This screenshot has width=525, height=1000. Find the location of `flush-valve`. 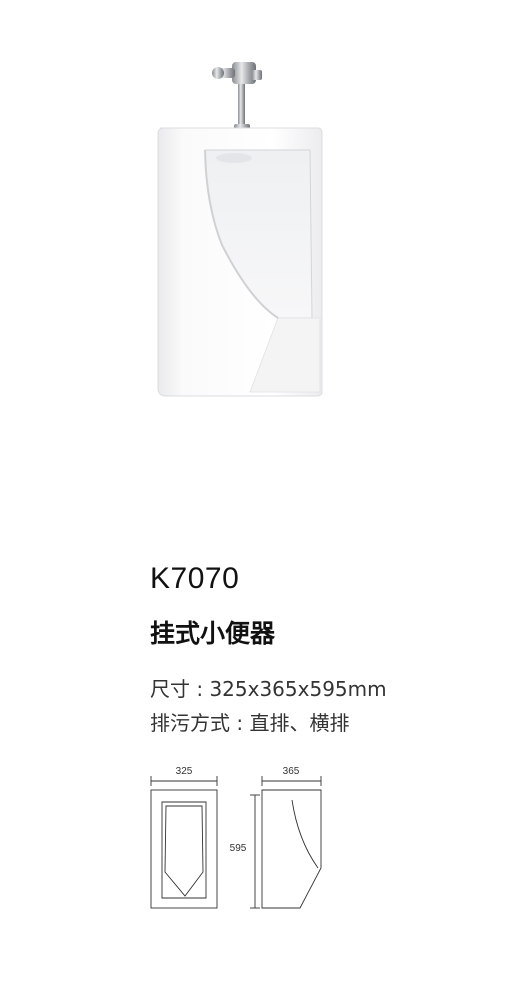

flush-valve is located at coordinates (237, 96).